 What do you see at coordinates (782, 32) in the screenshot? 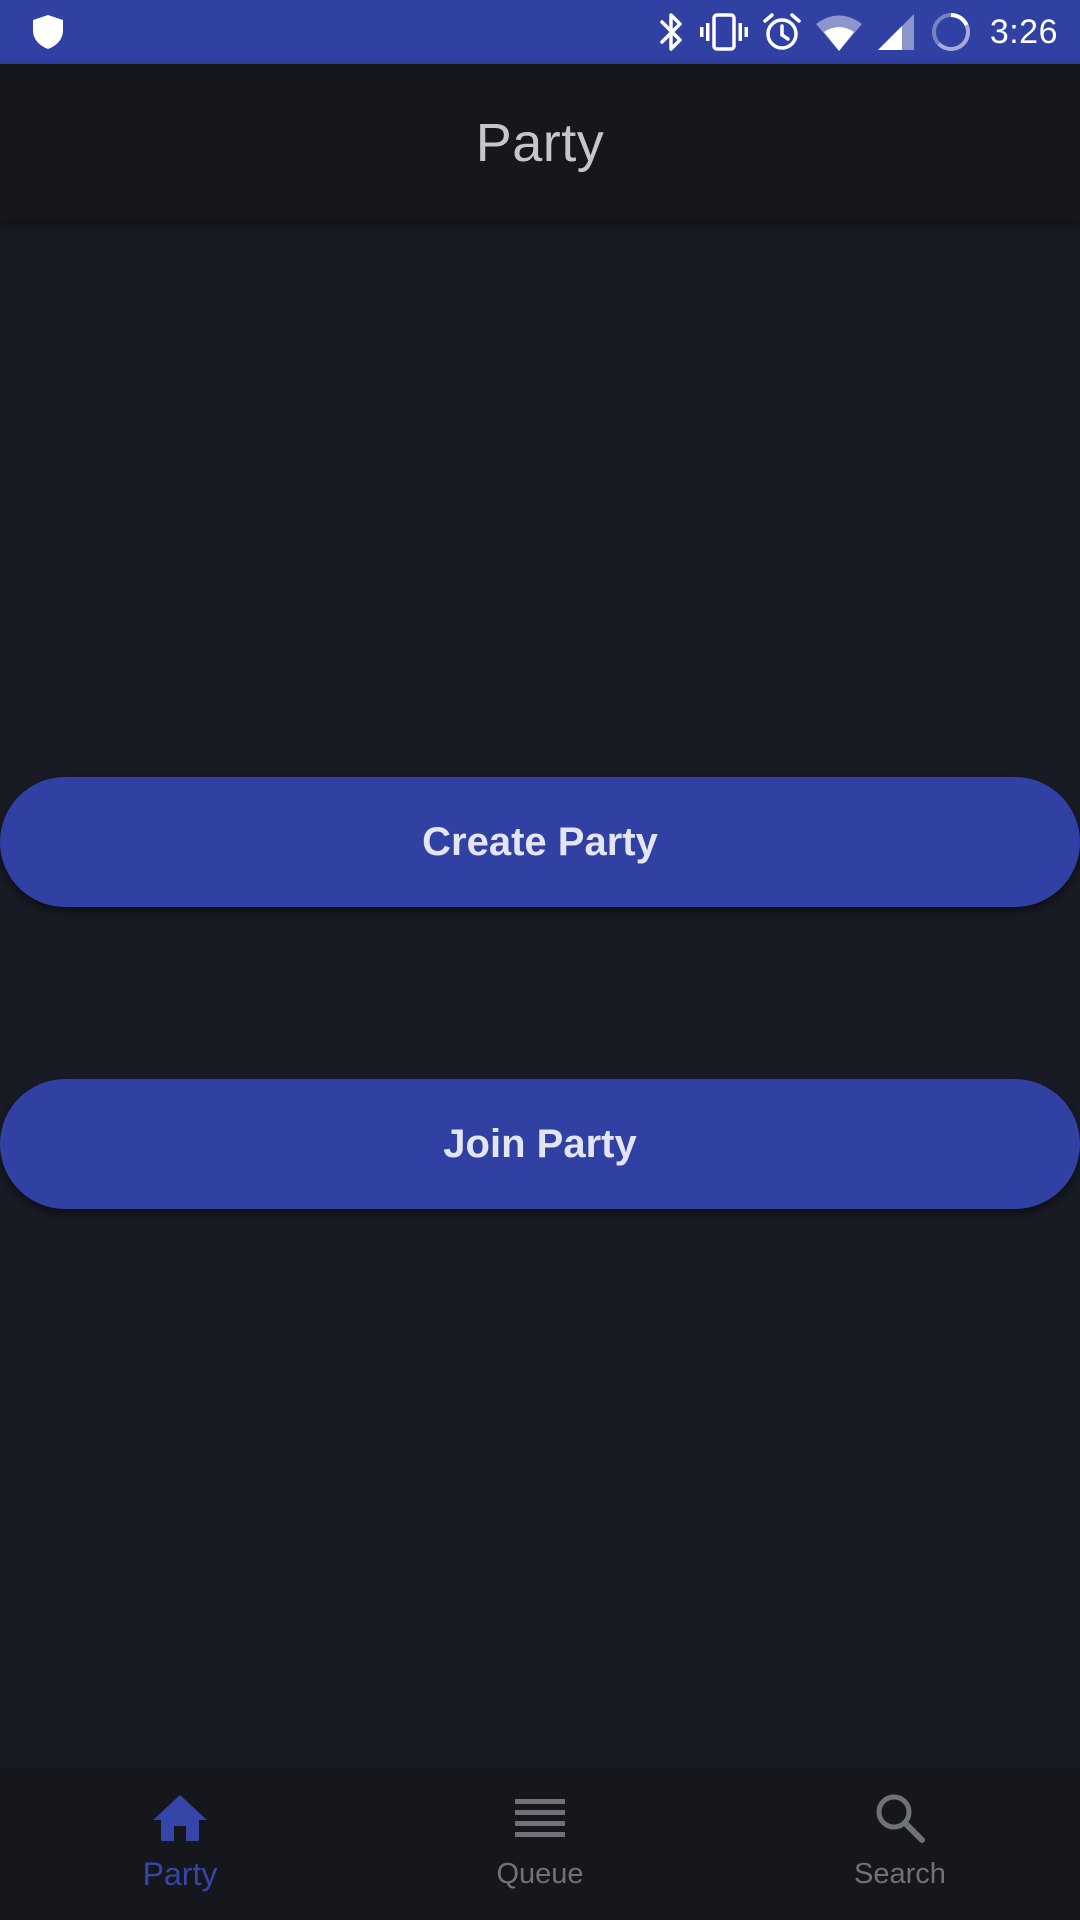
I see `alarm-icon` at bounding box center [782, 32].